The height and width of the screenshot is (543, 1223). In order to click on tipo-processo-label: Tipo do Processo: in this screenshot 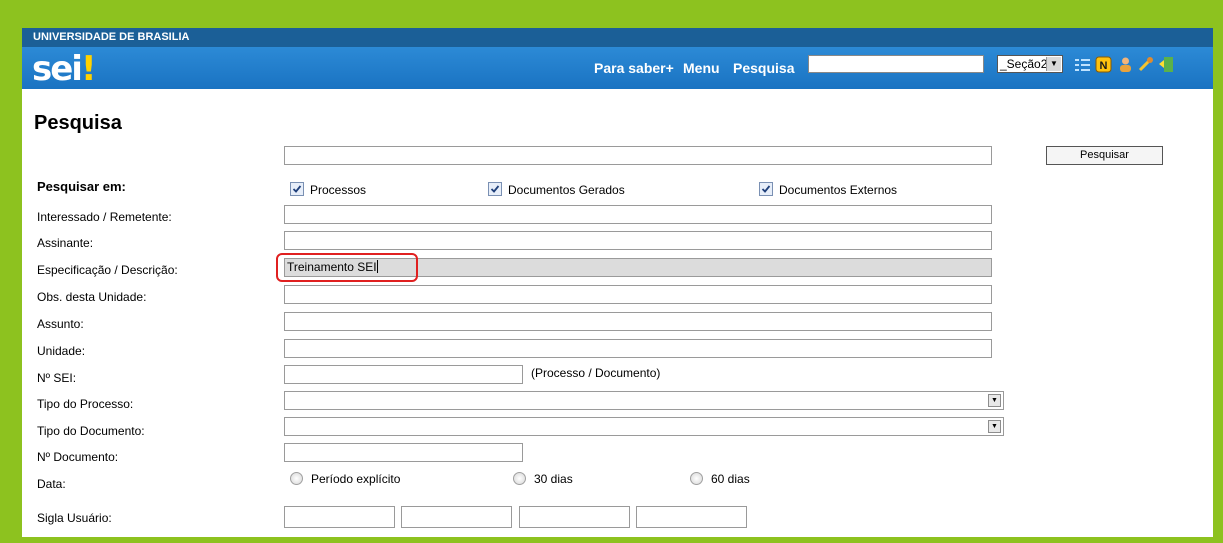, I will do `click(85, 404)`.